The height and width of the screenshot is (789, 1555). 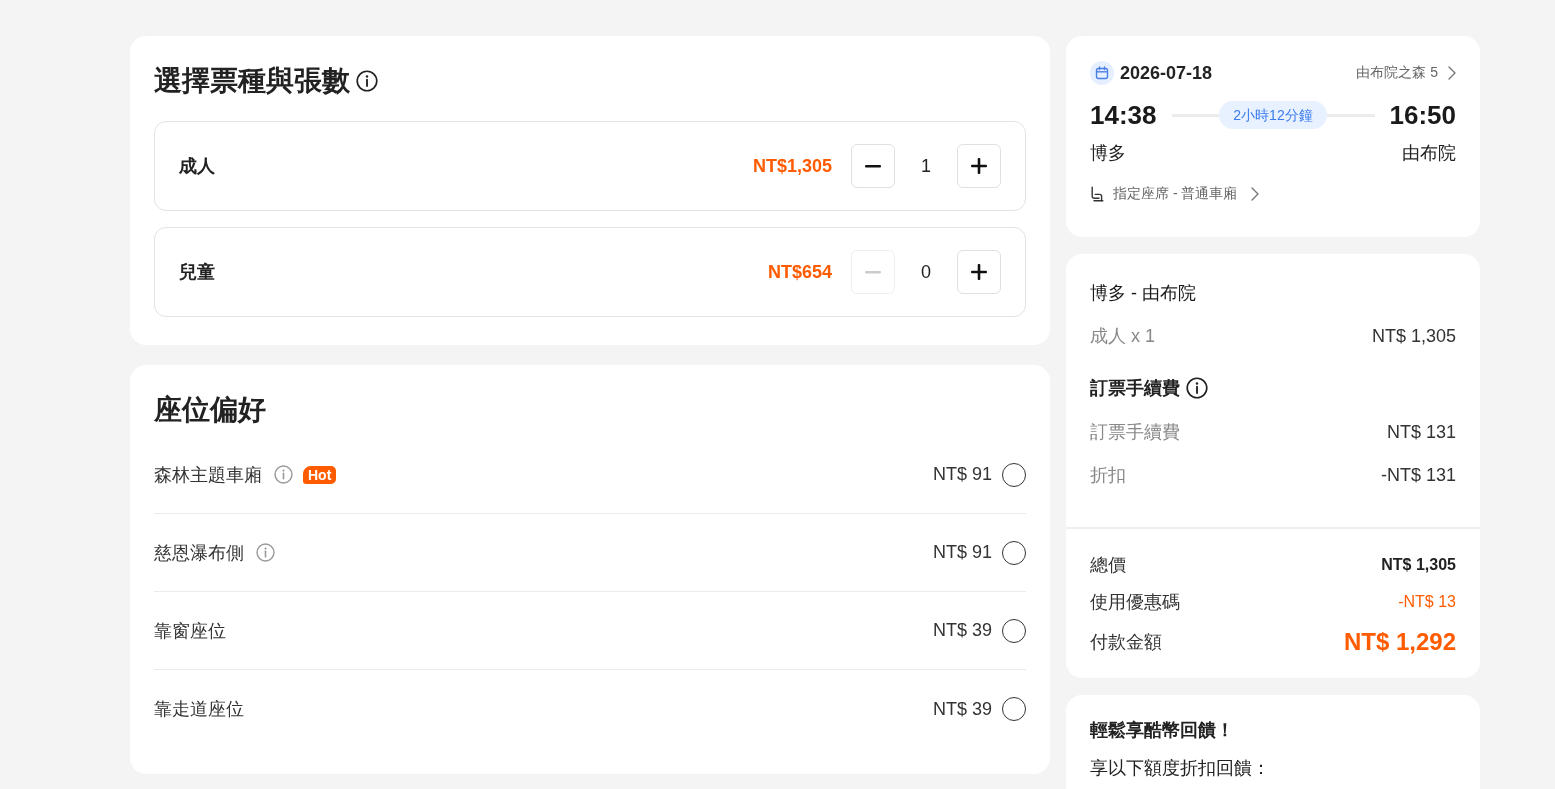 What do you see at coordinates (1418, 565) in the screenshot?
I see `total-amount: NT$ 1,305` at bounding box center [1418, 565].